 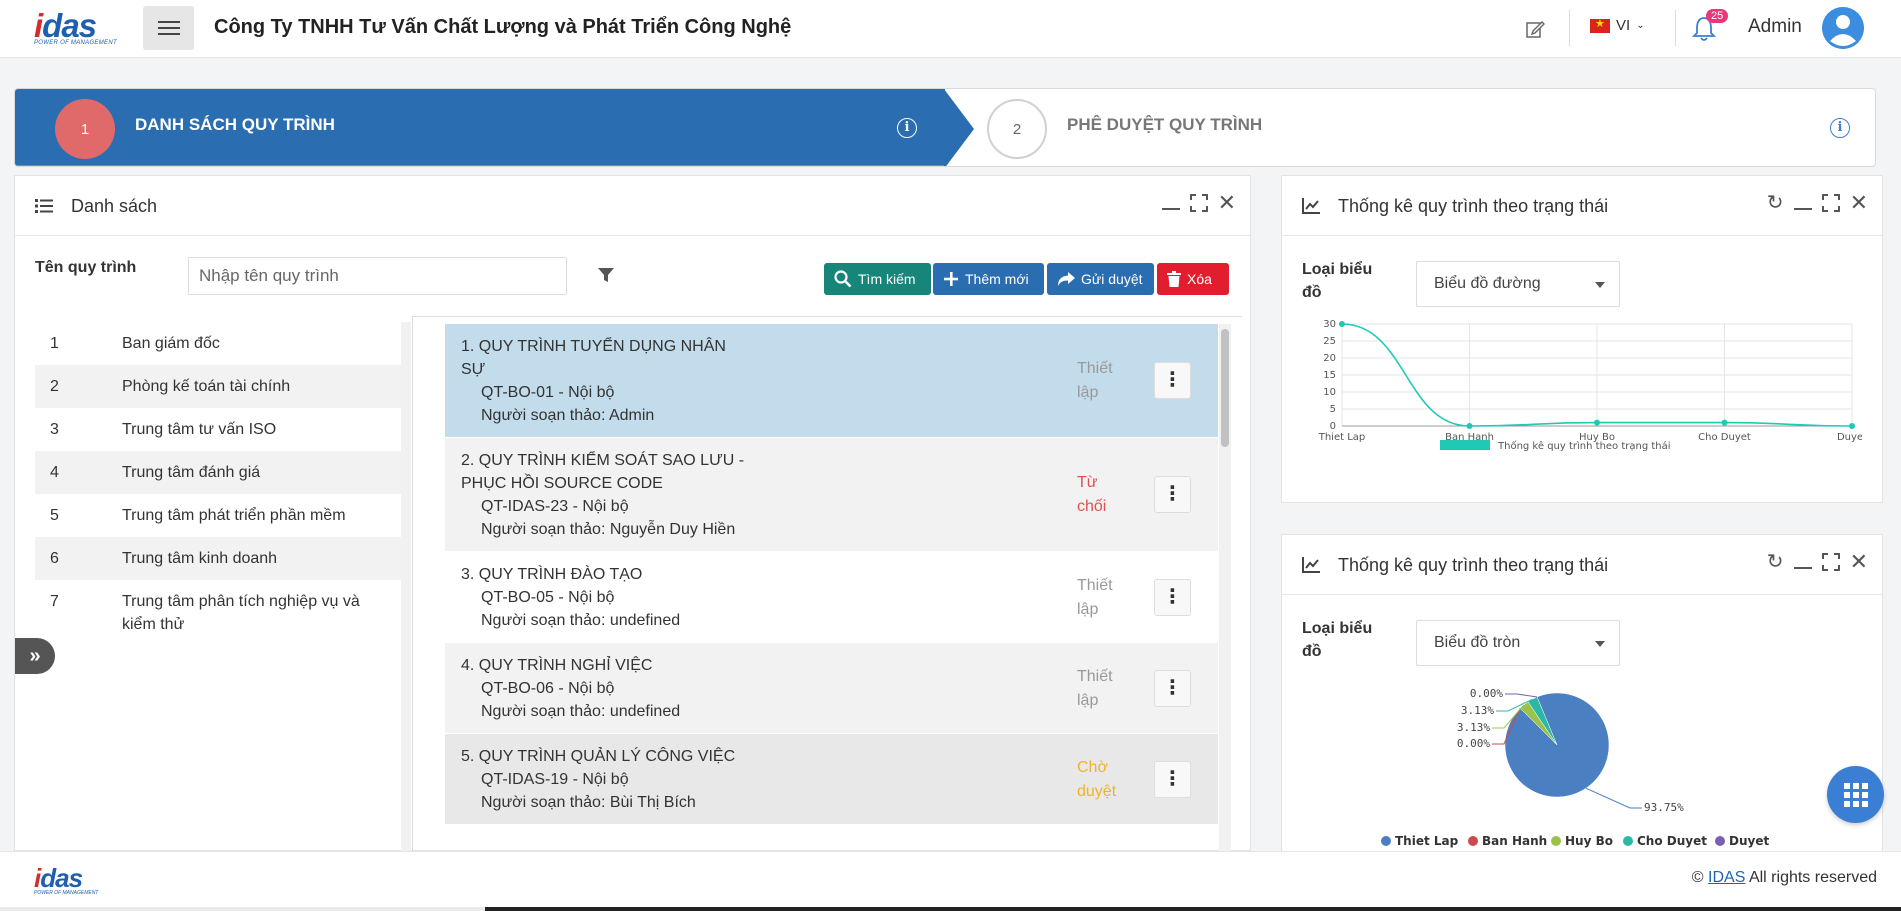 What do you see at coordinates (1514, 841) in the screenshot?
I see `legend-label: Ban Hanh` at bounding box center [1514, 841].